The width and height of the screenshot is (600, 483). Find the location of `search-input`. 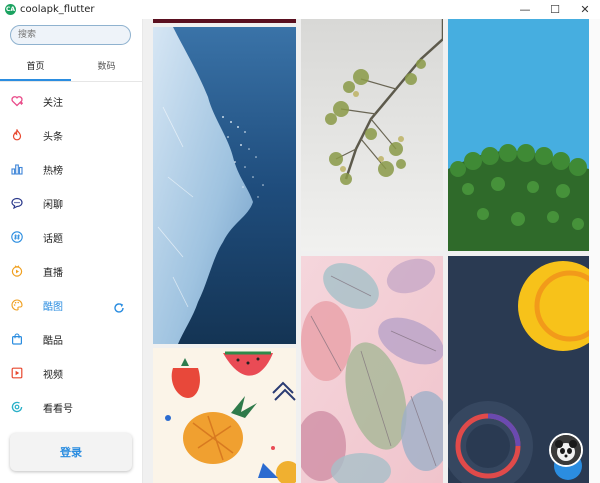

search-input is located at coordinates (70, 35).